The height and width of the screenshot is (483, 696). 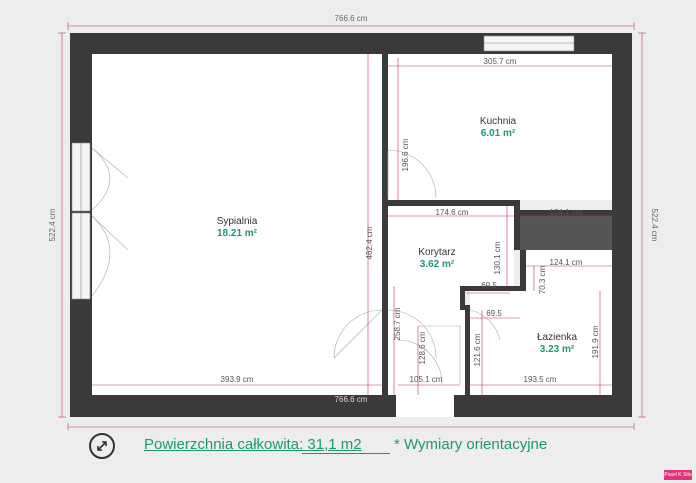 What do you see at coordinates (426, 379) in the screenshot?
I see `dim-closet-width: 105.1 cm` at bounding box center [426, 379].